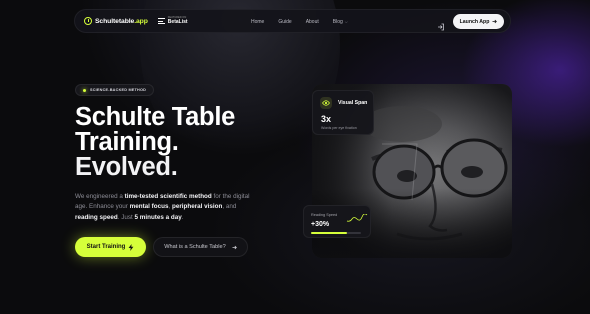 The width and height of the screenshot is (590, 314). Describe the element at coordinates (127, 142) in the screenshot. I see `hero-title-line-2: Training.` at that location.